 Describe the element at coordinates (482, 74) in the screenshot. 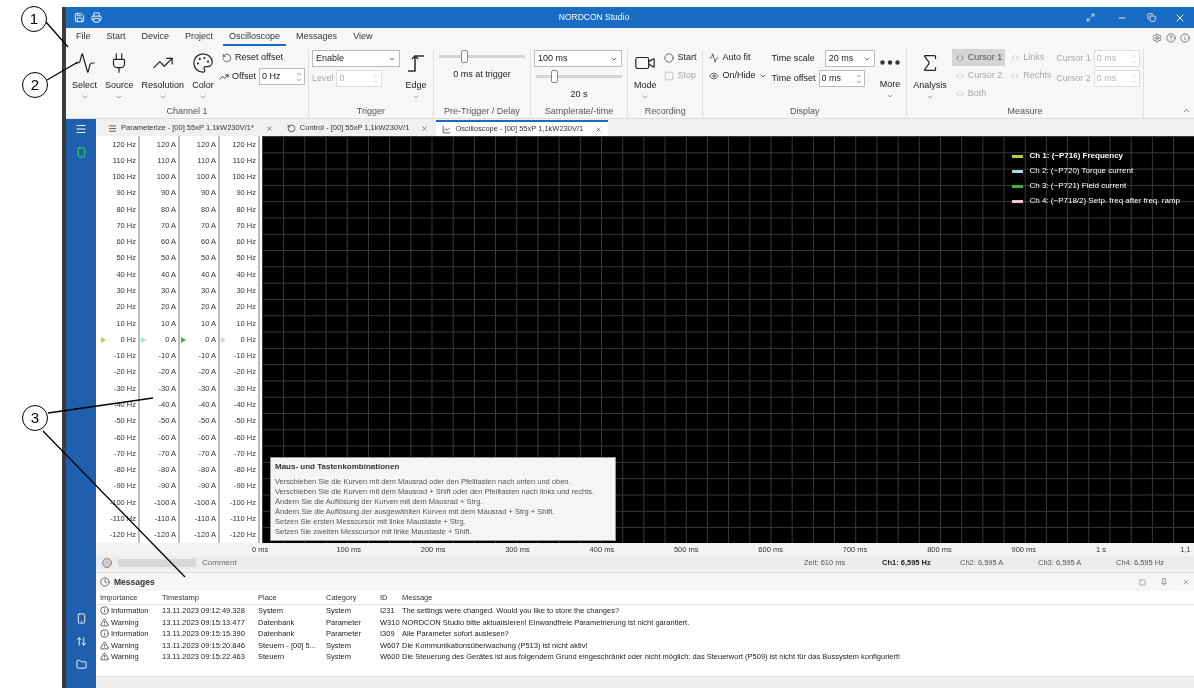

I see `ribbon-caption: 0 ms at trigger` at that location.